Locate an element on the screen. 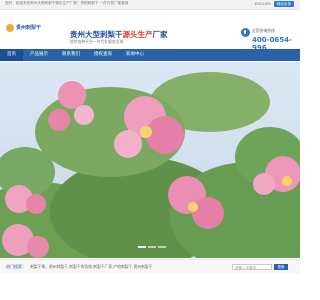  site-subtitle: 提供各种平台一件代发服务支持 is located at coordinates (97, 41).